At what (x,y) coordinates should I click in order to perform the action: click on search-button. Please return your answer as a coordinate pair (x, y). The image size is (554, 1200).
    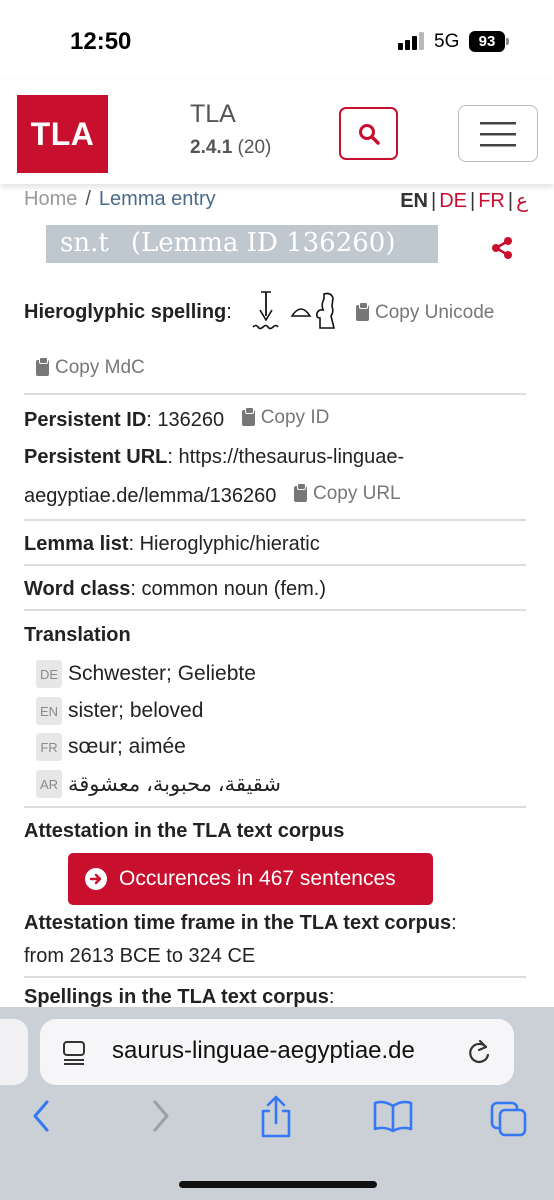
    Looking at the image, I should click on (368, 133).